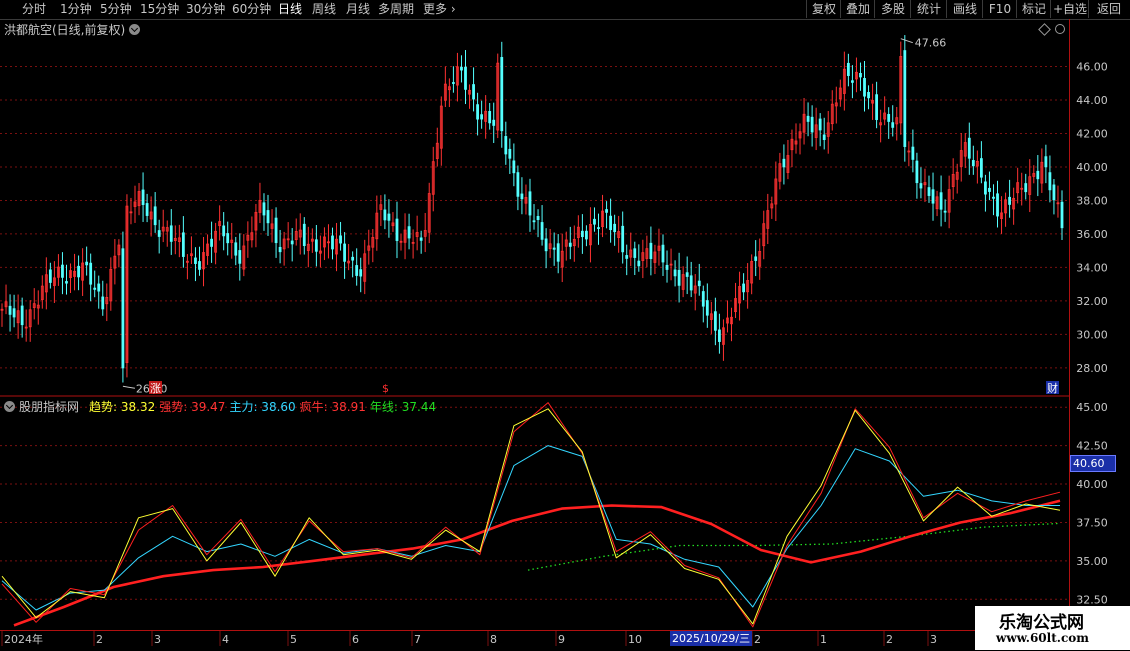 The height and width of the screenshot is (651, 1130). Describe the element at coordinates (76, 9) in the screenshot. I see `period-tab: 1分钟` at that location.